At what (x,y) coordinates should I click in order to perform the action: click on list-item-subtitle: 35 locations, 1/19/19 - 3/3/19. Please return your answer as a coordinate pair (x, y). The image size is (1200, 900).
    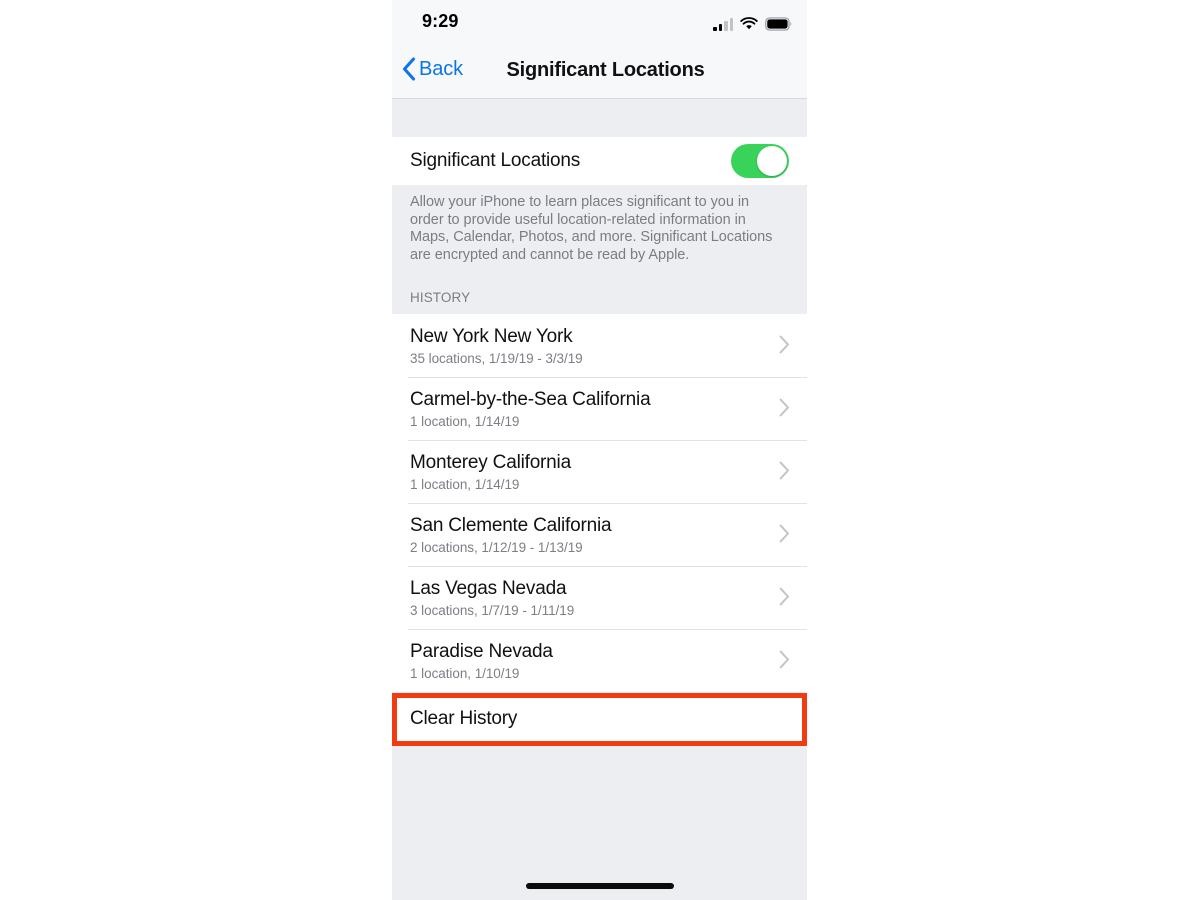
    Looking at the image, I should click on (496, 358).